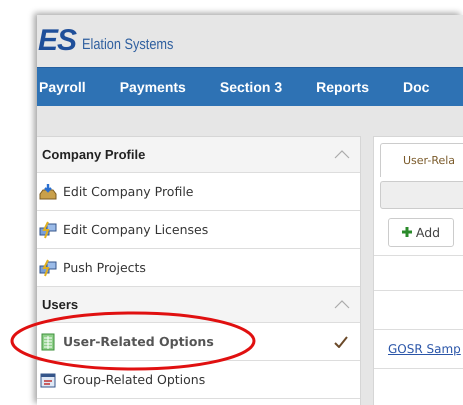 This screenshot has height=405, width=463. I want to click on nav-item: Payroll, so click(62, 87).